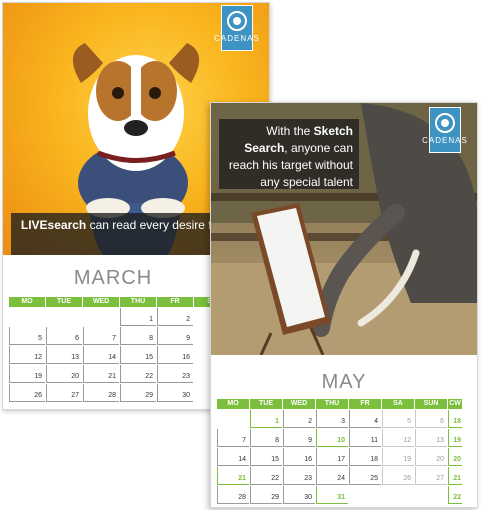 The image size is (481, 510). I want to click on month-title: MARCH, so click(113, 278).